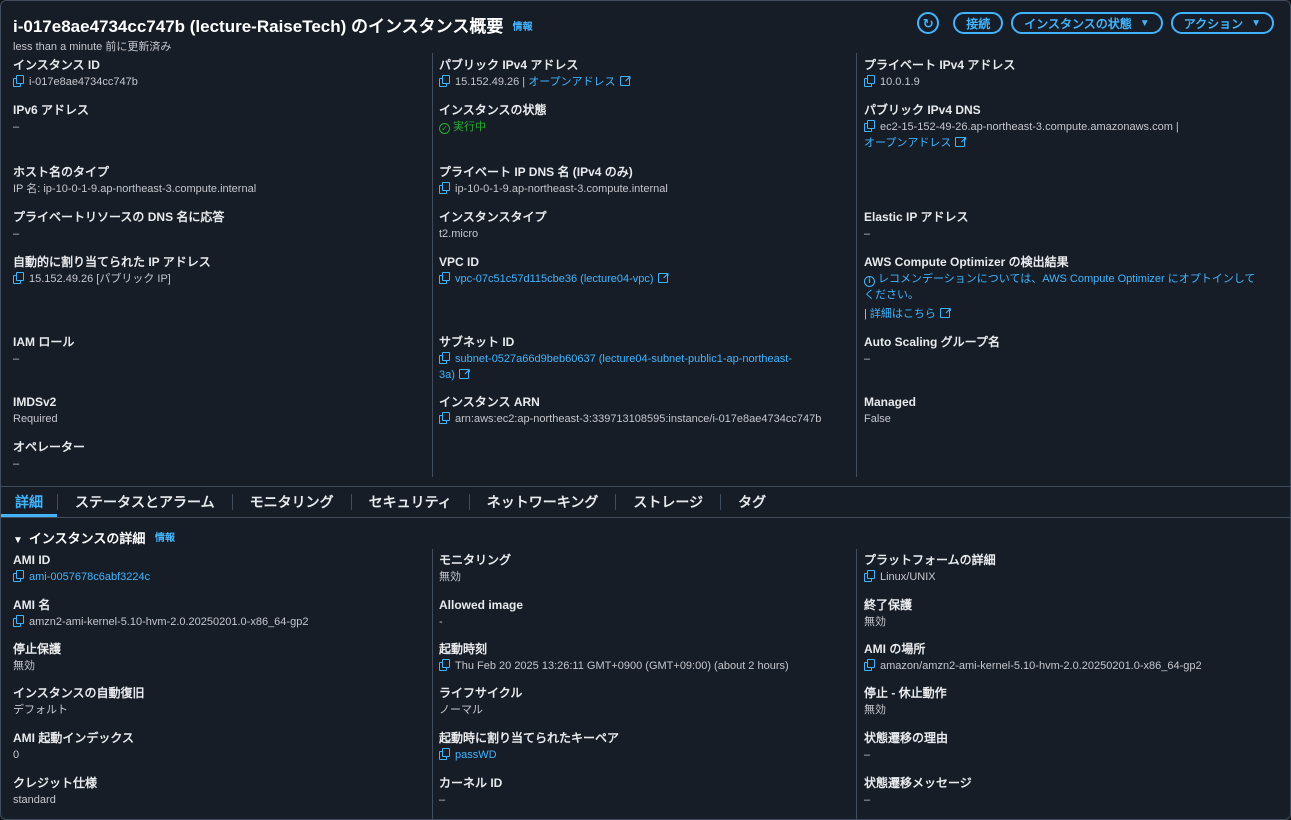 The image size is (1291, 820). Describe the element at coordinates (663, 276) in the screenshot. I see `external-link-icon` at that location.